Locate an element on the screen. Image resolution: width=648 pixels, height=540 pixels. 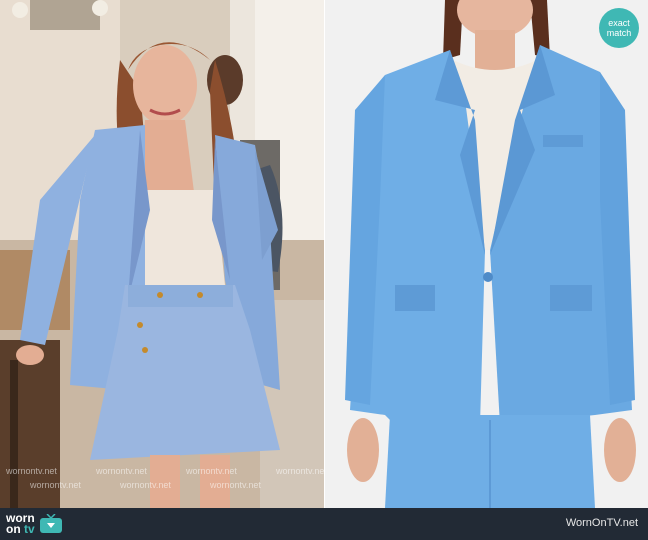
right-flap-pocket is located at coordinates (571, 298).